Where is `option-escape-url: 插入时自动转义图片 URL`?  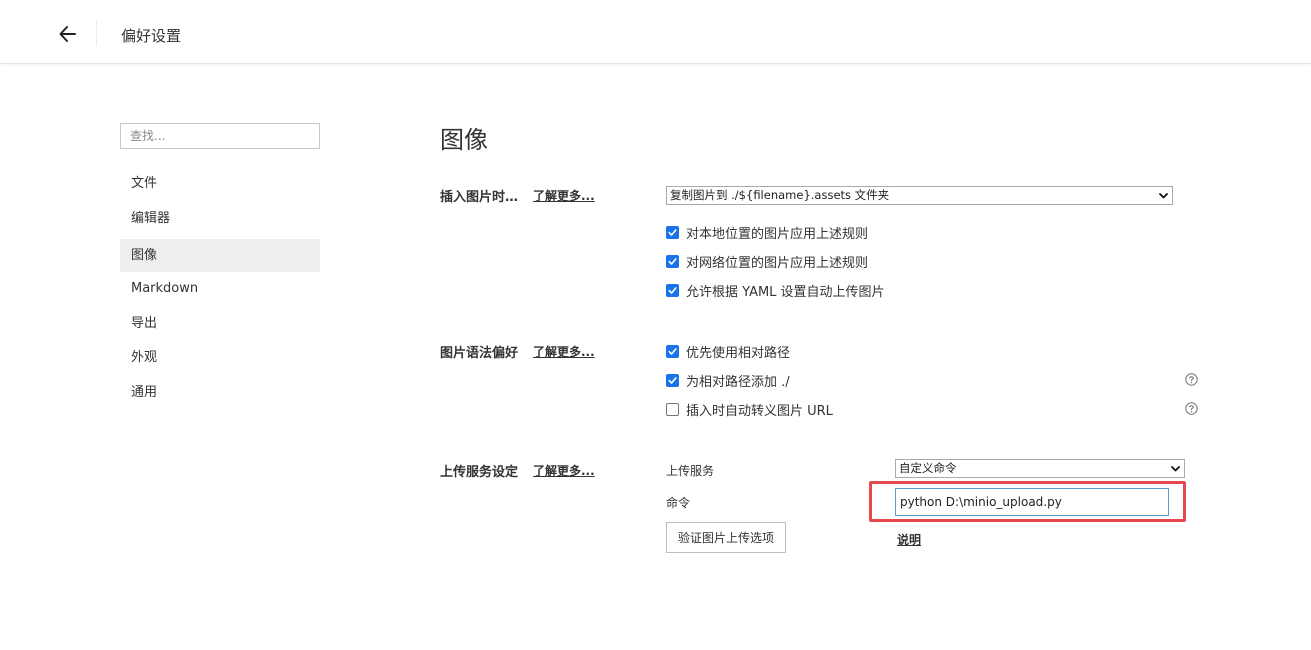 option-escape-url: 插入时自动转义图片 URL is located at coordinates (749, 410).